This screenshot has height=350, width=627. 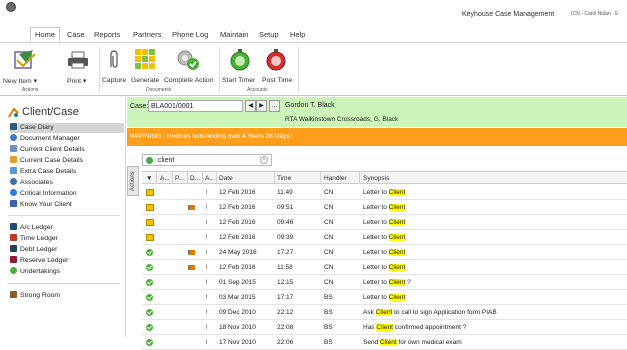 I want to click on sidebar-item-time-ledger: Time Ledger, so click(x=67, y=239).